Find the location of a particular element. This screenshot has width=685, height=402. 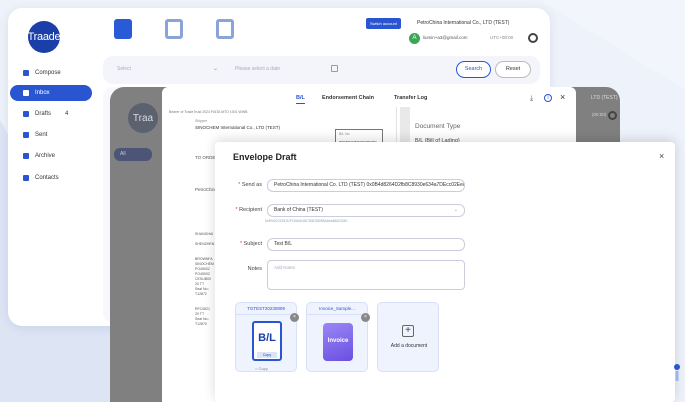

notes-label: Notes is located at coordinates (254, 269).